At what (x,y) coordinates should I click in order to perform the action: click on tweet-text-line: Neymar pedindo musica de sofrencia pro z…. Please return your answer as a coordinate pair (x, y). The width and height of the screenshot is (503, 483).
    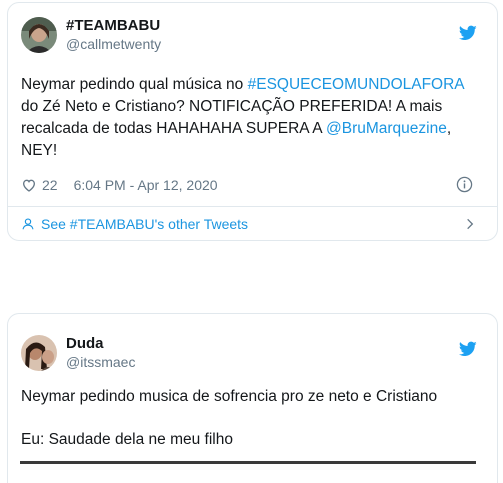
    Looking at the image, I should click on (229, 396).